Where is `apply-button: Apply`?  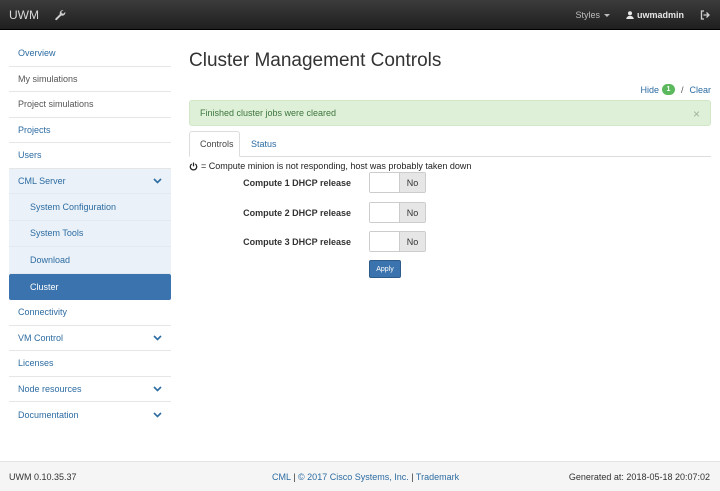 apply-button: Apply is located at coordinates (385, 269).